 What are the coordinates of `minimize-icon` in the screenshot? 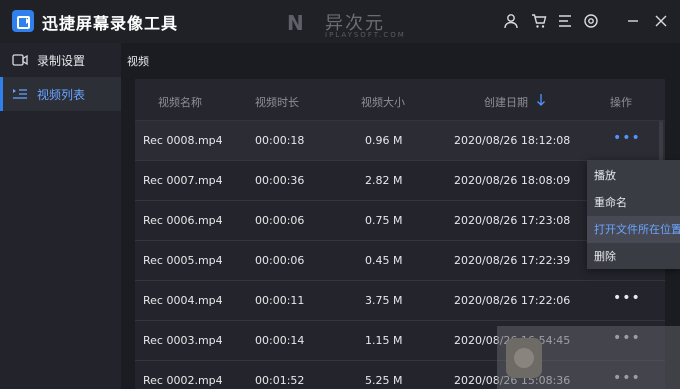 It's located at (633, 21).